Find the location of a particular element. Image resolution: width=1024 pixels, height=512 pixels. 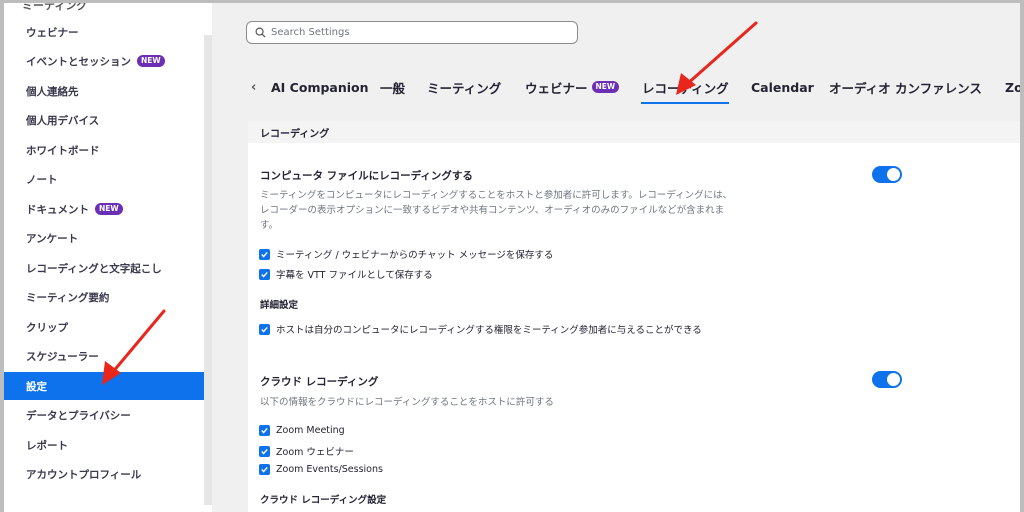

sidebar-item-label: アカウントプロフィール is located at coordinates (84, 474).